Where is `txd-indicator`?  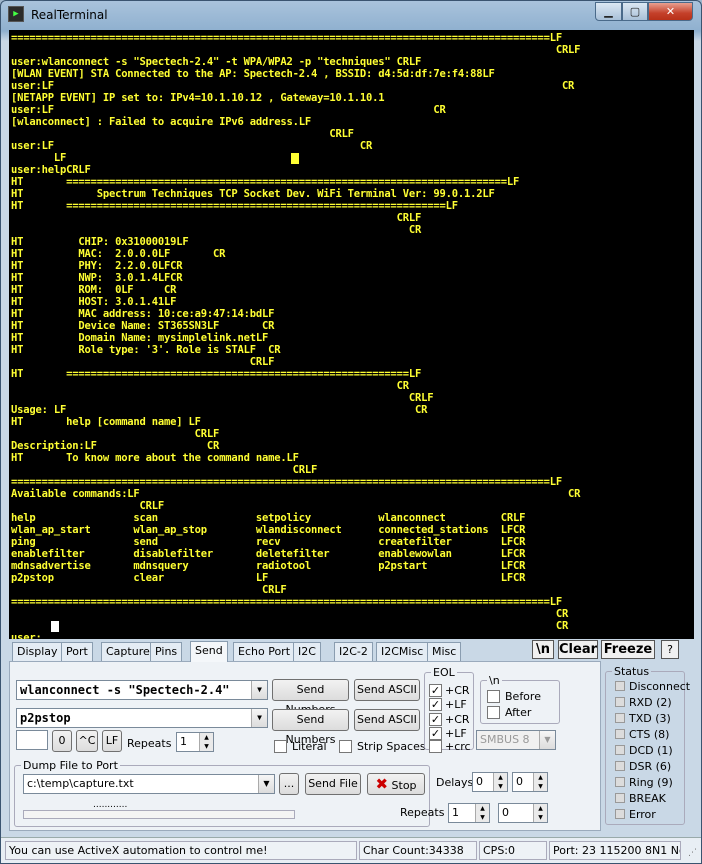 txd-indicator is located at coordinates (620, 718).